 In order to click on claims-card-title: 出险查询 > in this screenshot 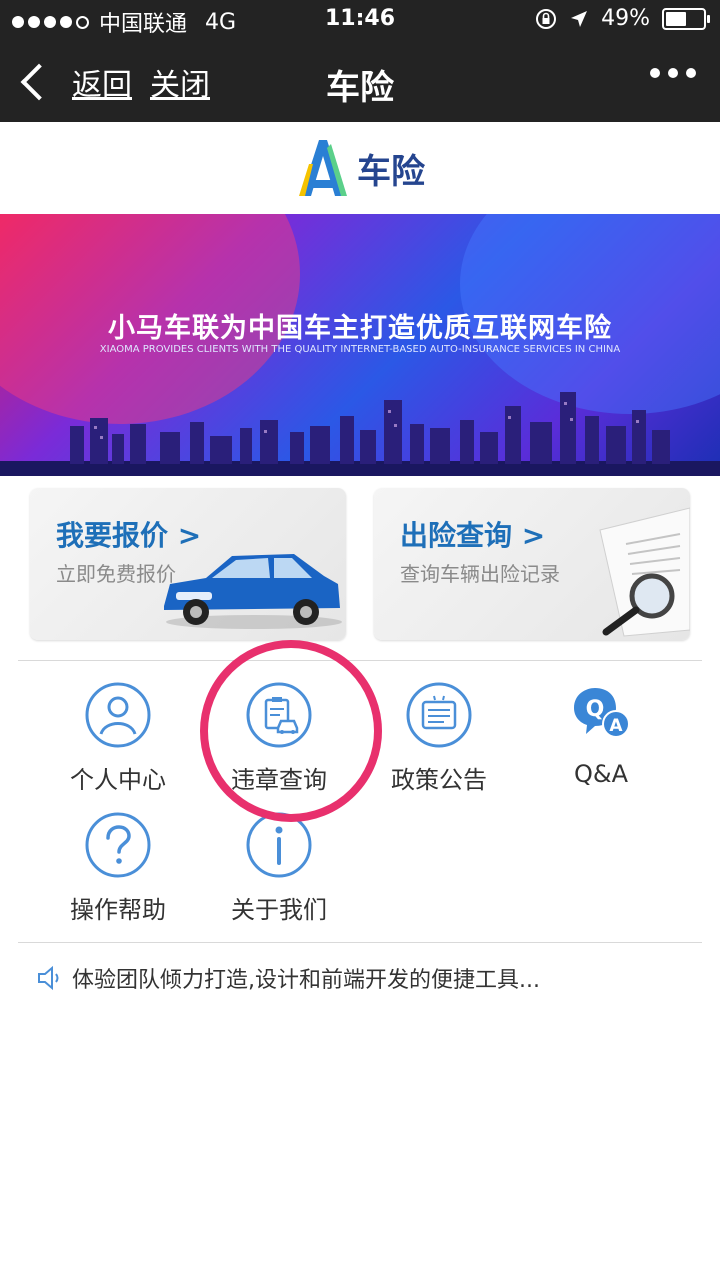, I will do `click(473, 535)`.